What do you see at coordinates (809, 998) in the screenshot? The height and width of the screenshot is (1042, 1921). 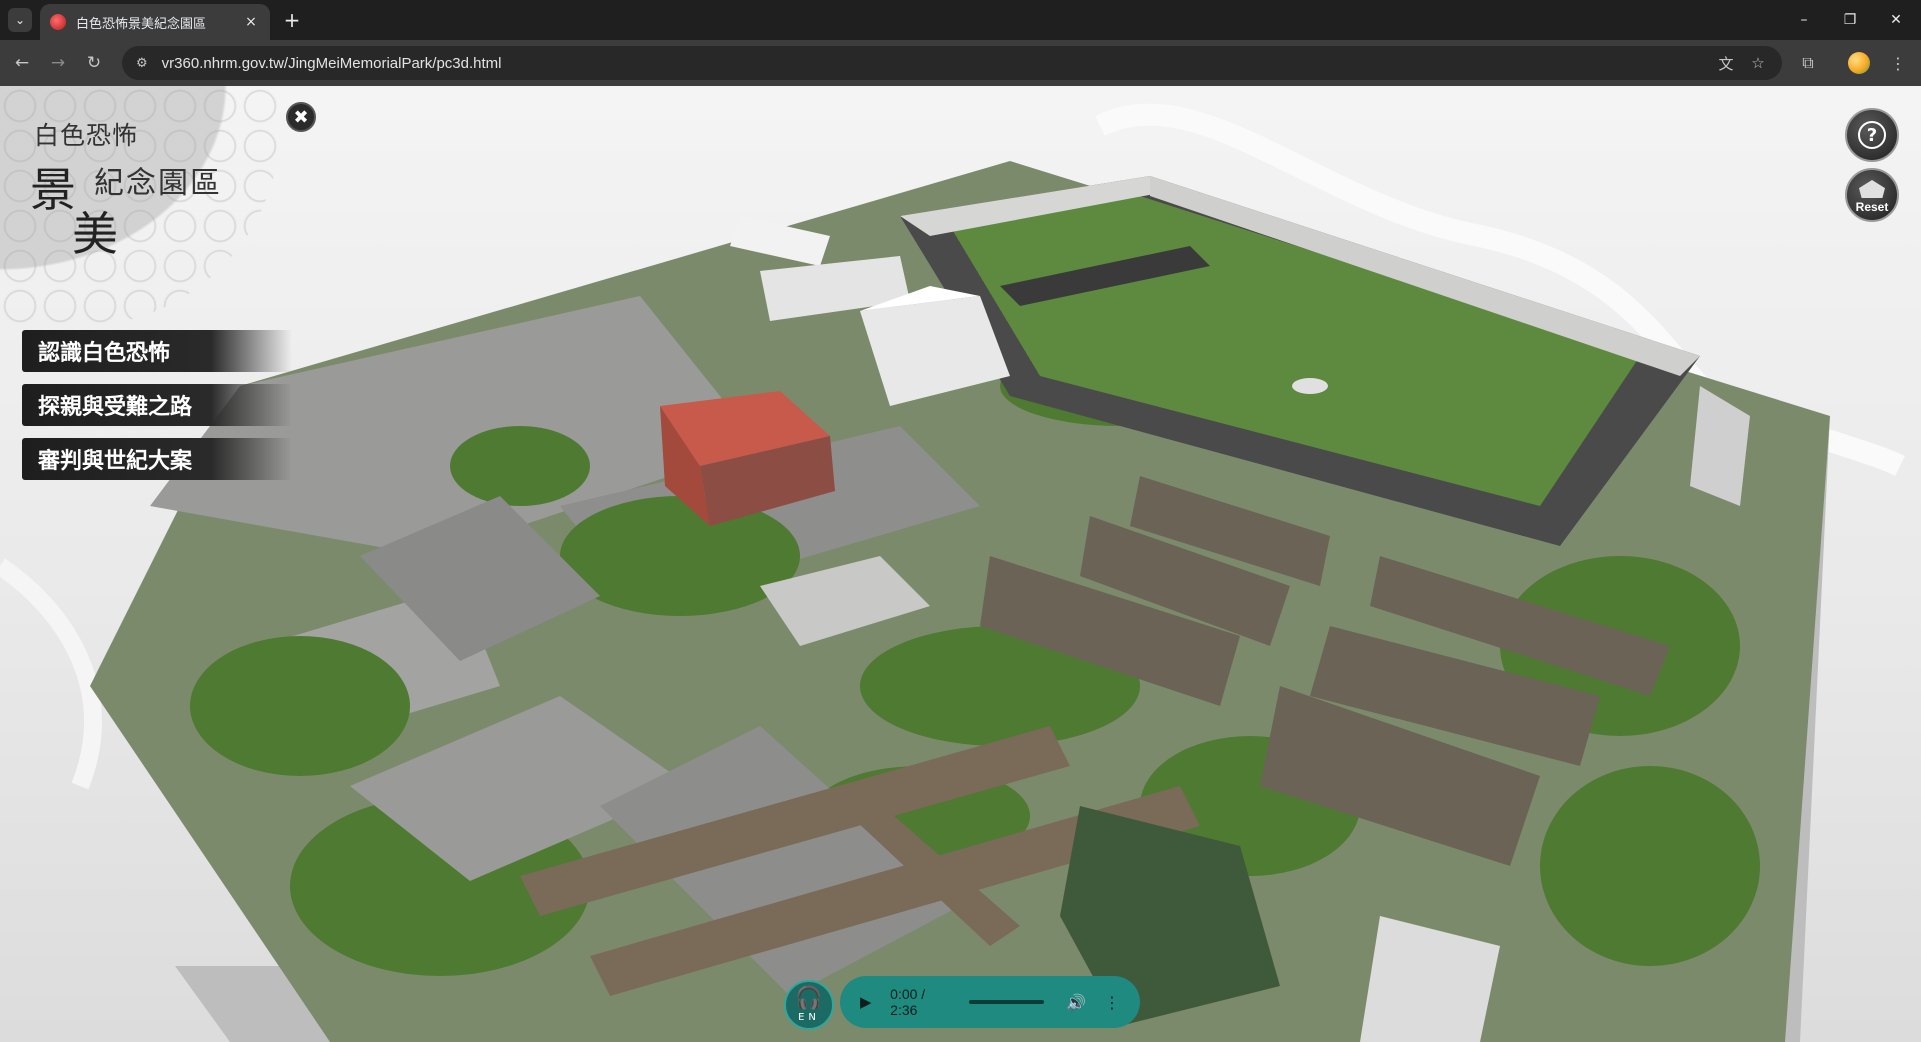 I see `headphones-icon: 🎧` at bounding box center [809, 998].